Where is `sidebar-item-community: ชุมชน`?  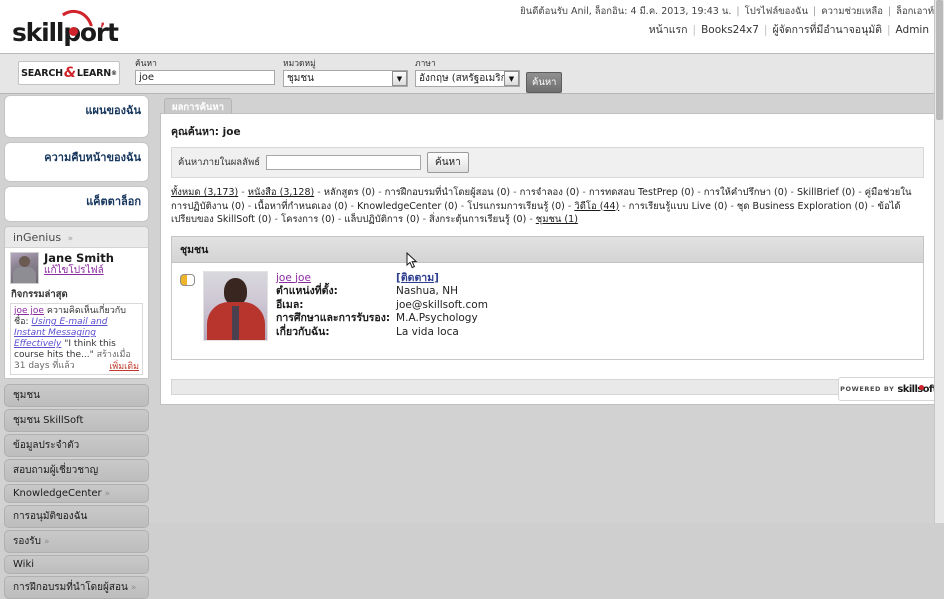
sidebar-item-community: ชุมชน is located at coordinates (76, 395).